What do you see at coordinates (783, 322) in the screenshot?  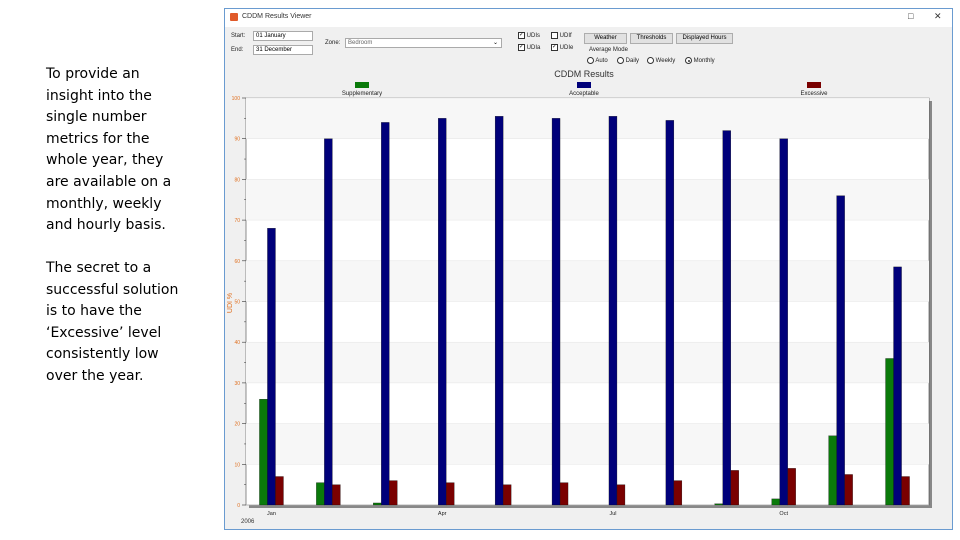 I see `bar-acceptable-oct` at bounding box center [783, 322].